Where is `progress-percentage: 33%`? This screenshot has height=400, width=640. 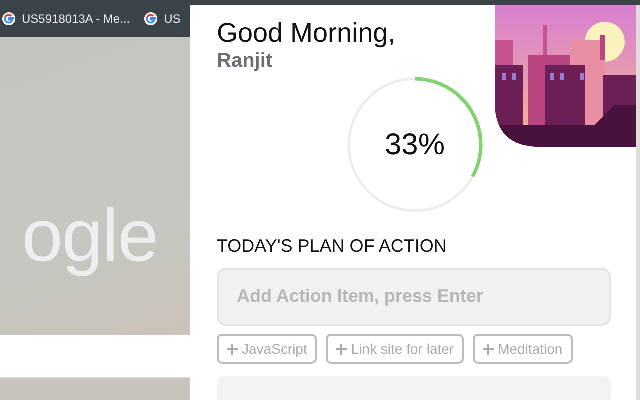 progress-percentage: 33% is located at coordinates (415, 145).